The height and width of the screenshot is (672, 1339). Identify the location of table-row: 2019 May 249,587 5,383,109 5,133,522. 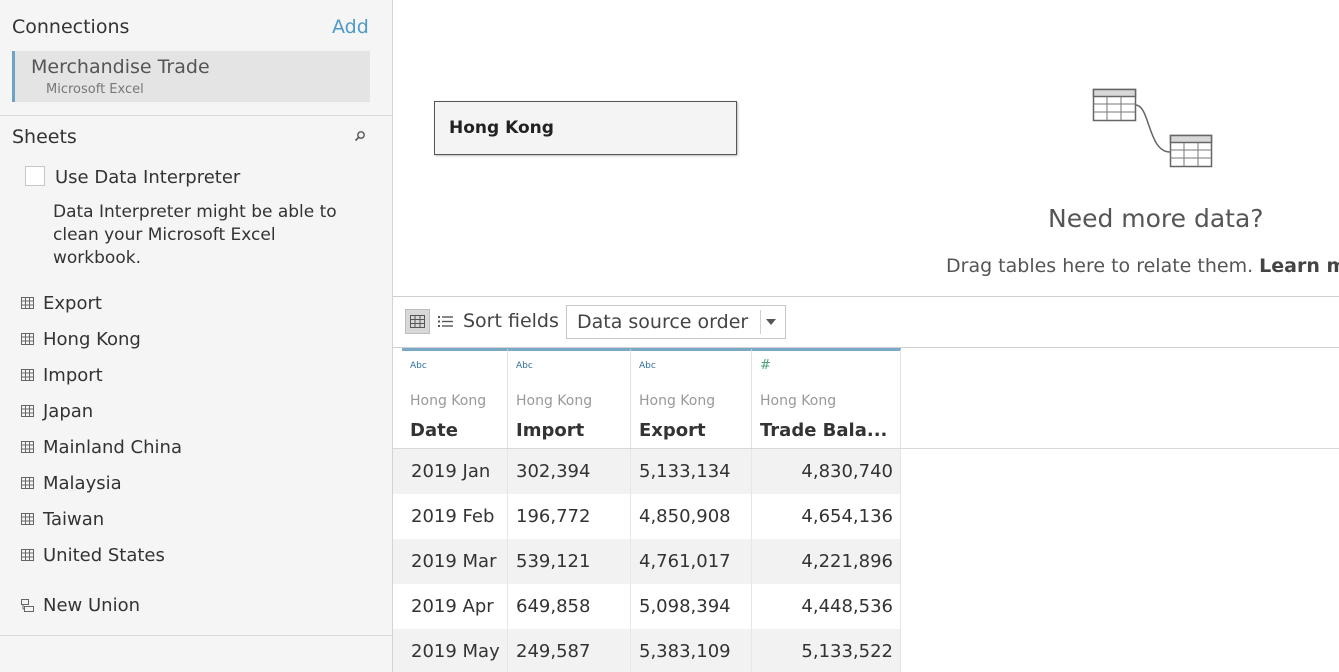
(647, 650).